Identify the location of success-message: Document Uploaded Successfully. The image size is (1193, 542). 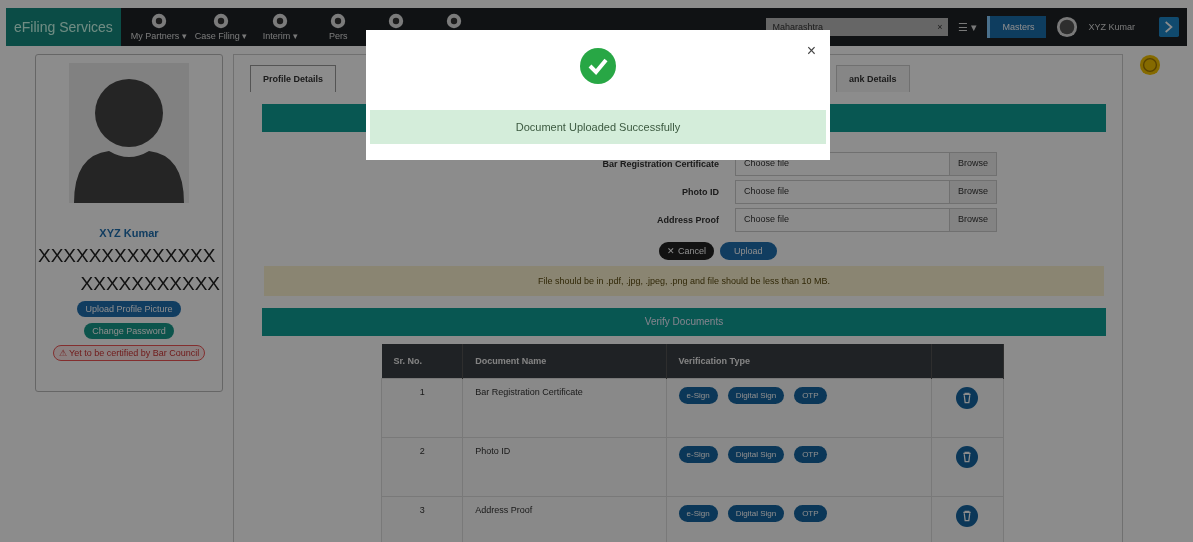
(598, 127).